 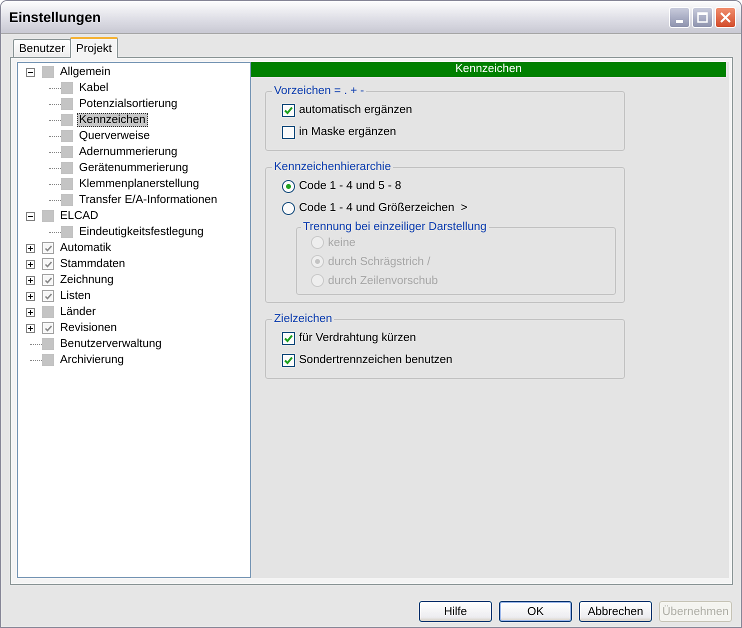 I want to click on option-label: Sondertrennzeichen benutzen, so click(x=375, y=360).